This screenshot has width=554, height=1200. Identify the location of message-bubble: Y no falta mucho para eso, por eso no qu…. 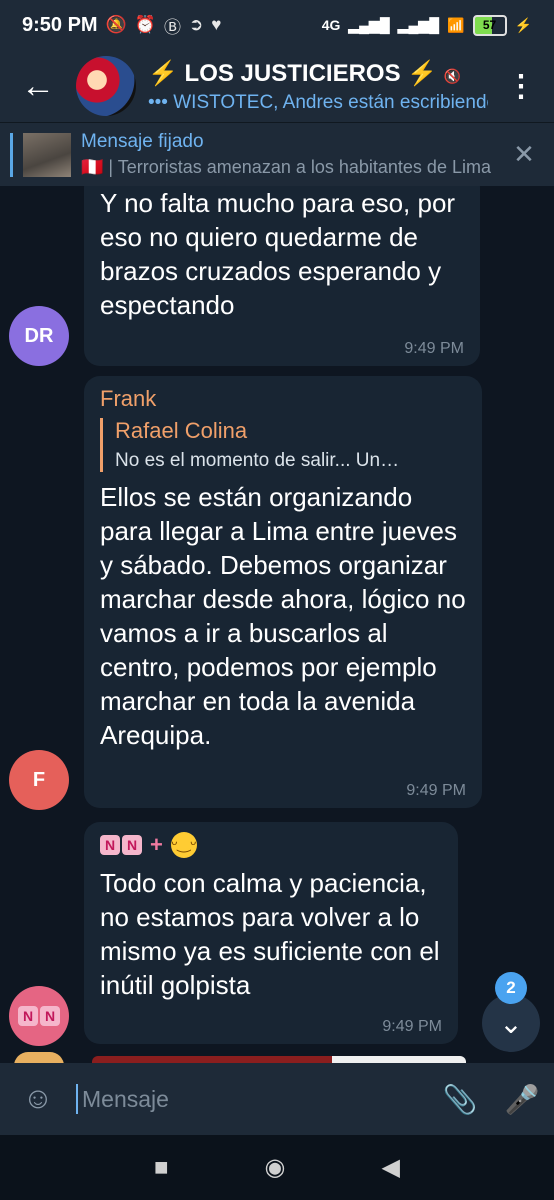
(282, 276).